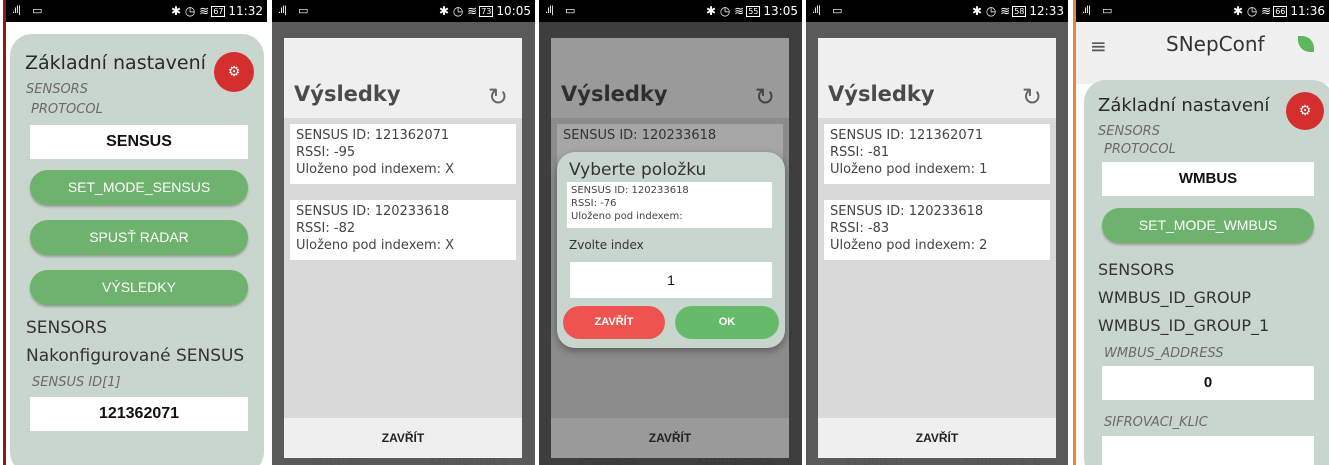 This screenshot has width=1329, height=465. I want to click on index-input: 1, so click(671, 280).